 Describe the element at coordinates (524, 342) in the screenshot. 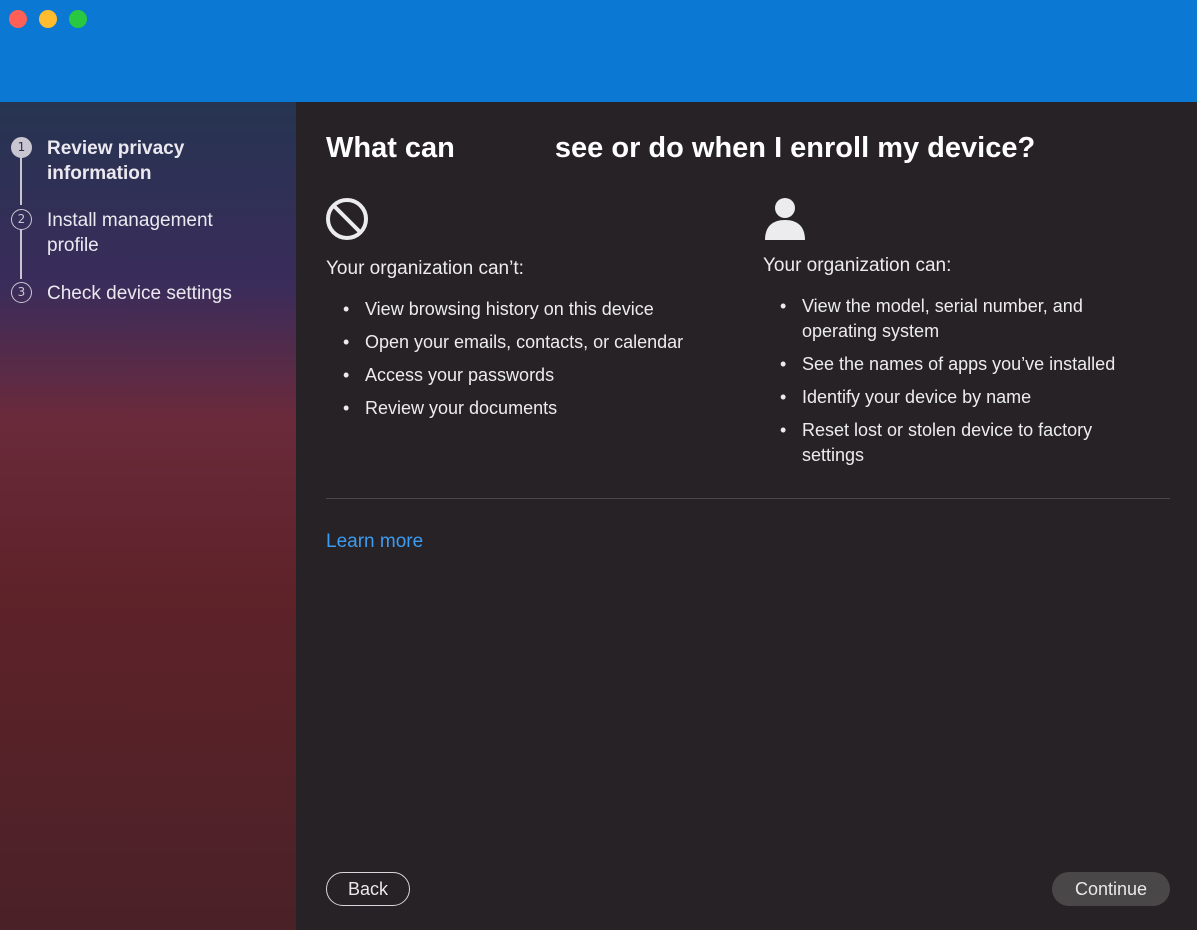

I see `list-item-text: Open your emails, contacts, or calendar` at that location.